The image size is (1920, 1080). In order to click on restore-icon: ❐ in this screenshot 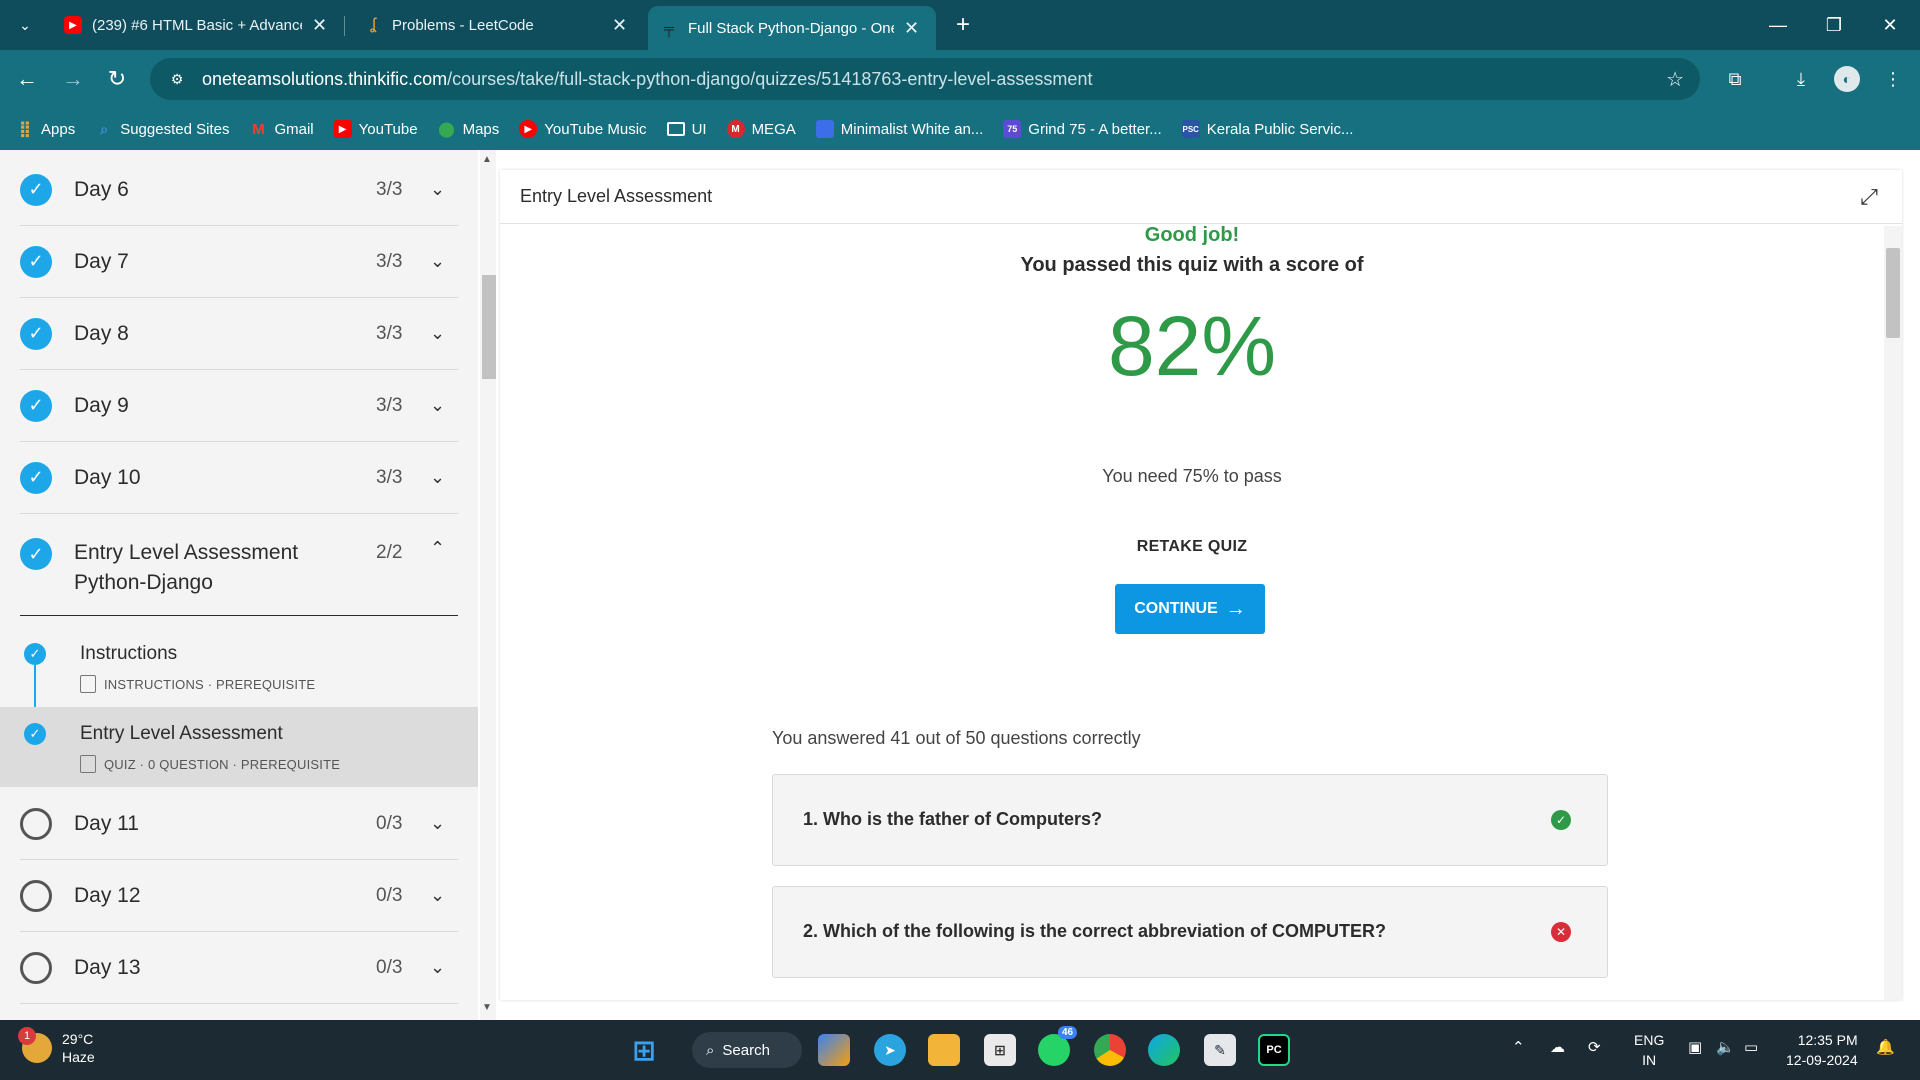, I will do `click(1834, 25)`.